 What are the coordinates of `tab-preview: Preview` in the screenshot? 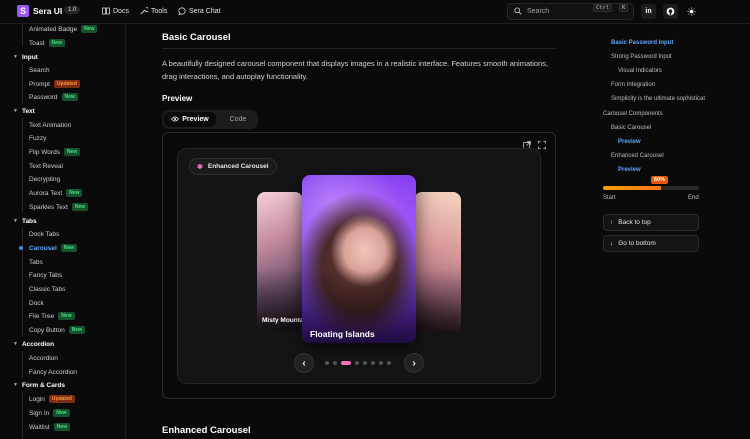 It's located at (190, 119).